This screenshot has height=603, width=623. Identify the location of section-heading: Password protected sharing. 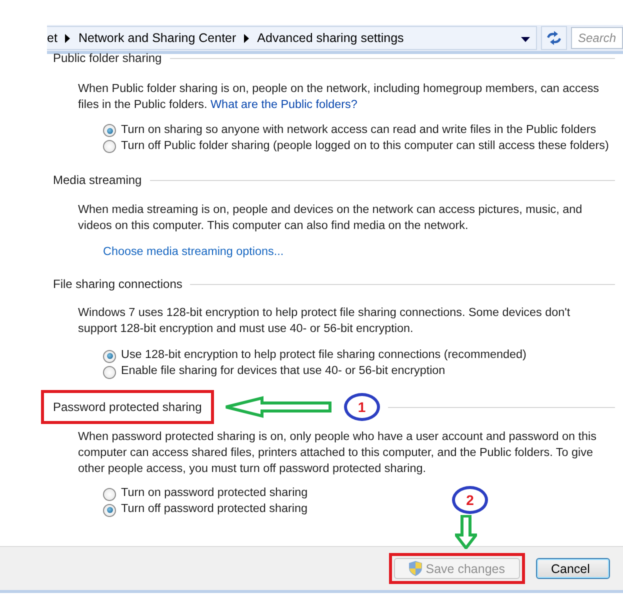
(127, 407).